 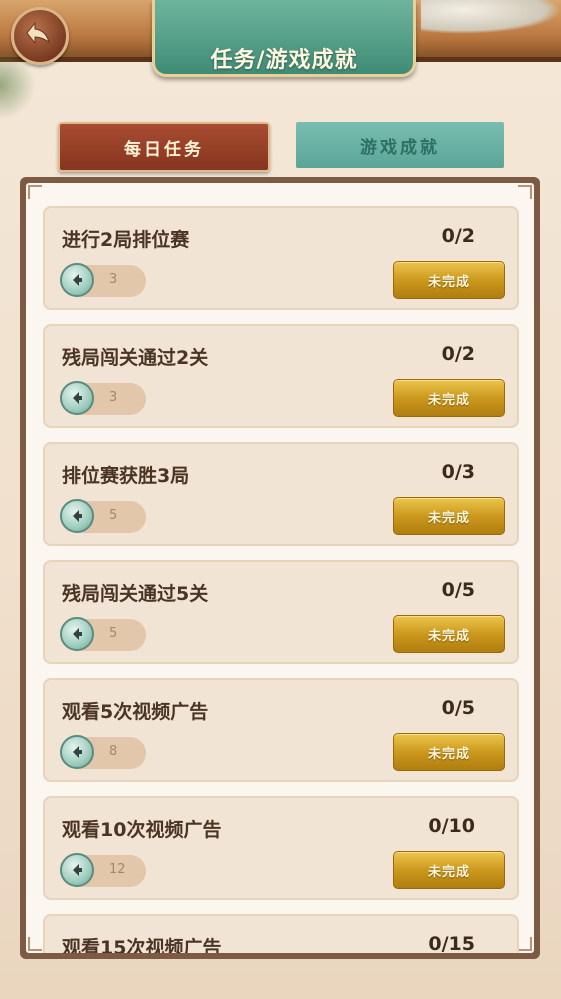 What do you see at coordinates (281, 848) in the screenshot?
I see `task-row: 观看10次视频广告 0/10 12 未完成` at bounding box center [281, 848].